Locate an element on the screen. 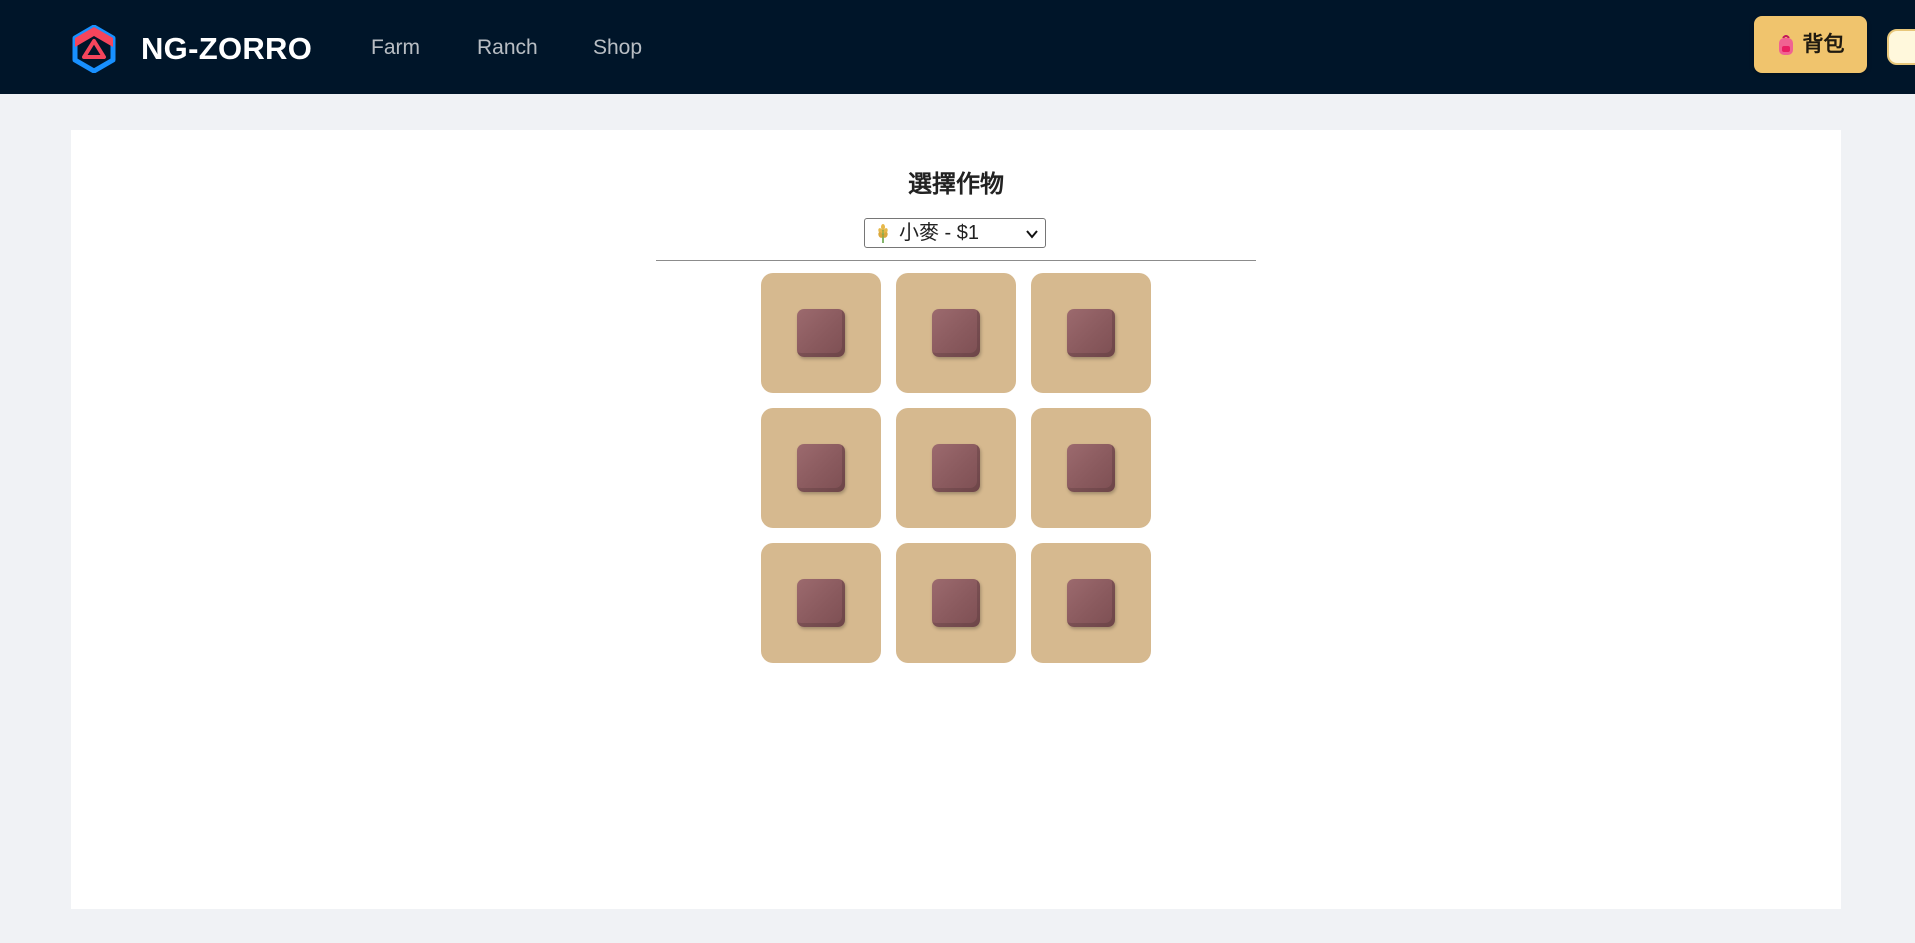 This screenshot has height=943, width=1915. divider is located at coordinates (956, 260).